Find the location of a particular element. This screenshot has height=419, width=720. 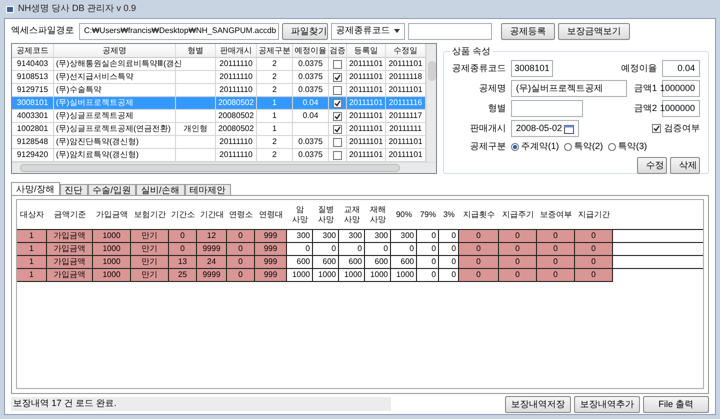

code-dropdown: 공제종류코드 is located at coordinates (368, 31).